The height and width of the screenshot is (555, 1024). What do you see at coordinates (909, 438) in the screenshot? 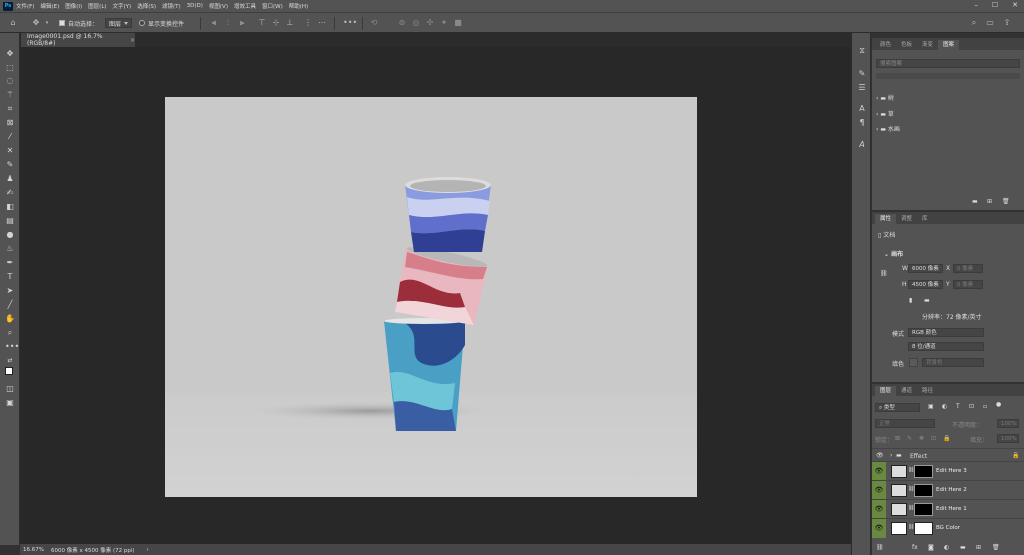
I see `lock-pixels-icon: ✎` at bounding box center [909, 438].